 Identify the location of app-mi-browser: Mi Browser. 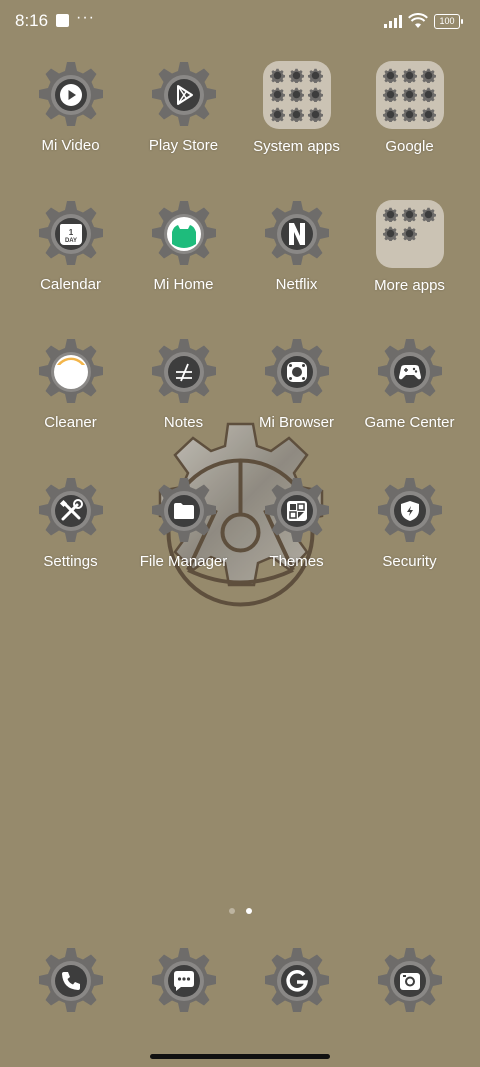
(296, 384).